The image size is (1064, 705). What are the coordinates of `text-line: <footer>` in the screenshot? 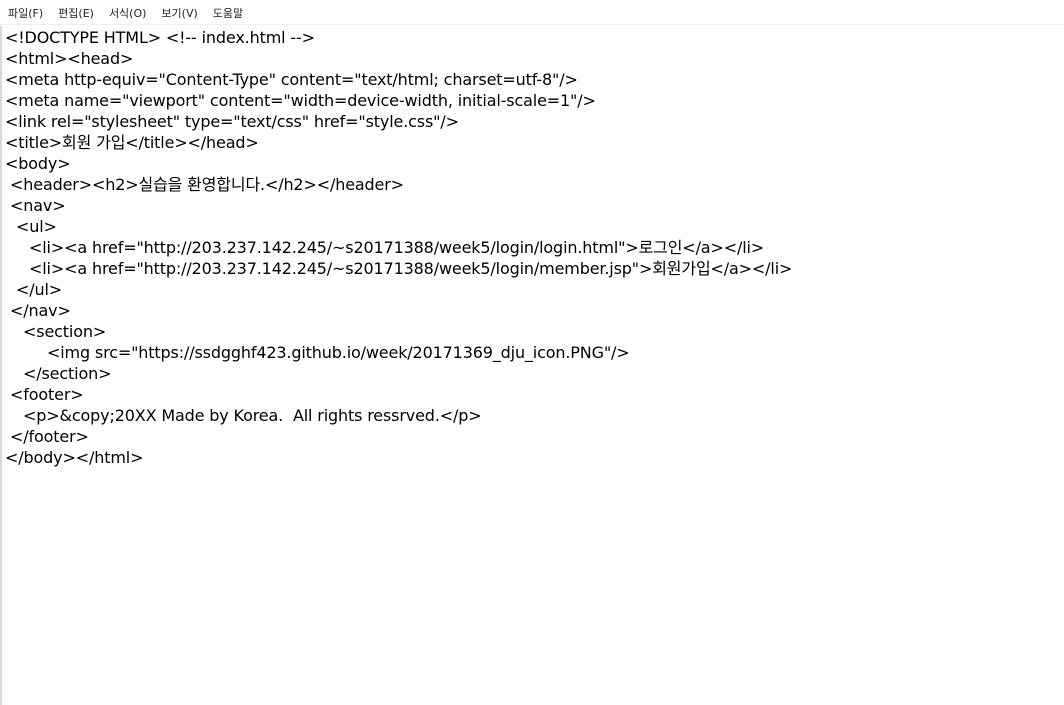 It's located at (47, 394).